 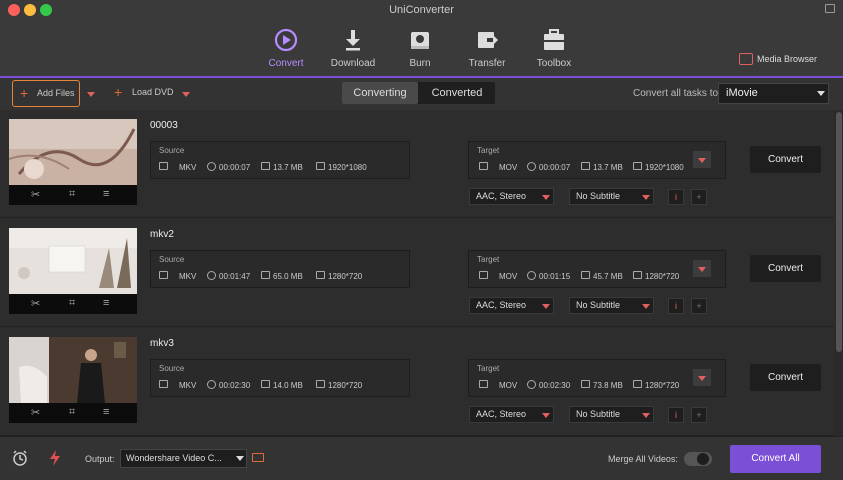 I want to click on file-name: mkv3, so click(x=162, y=343).